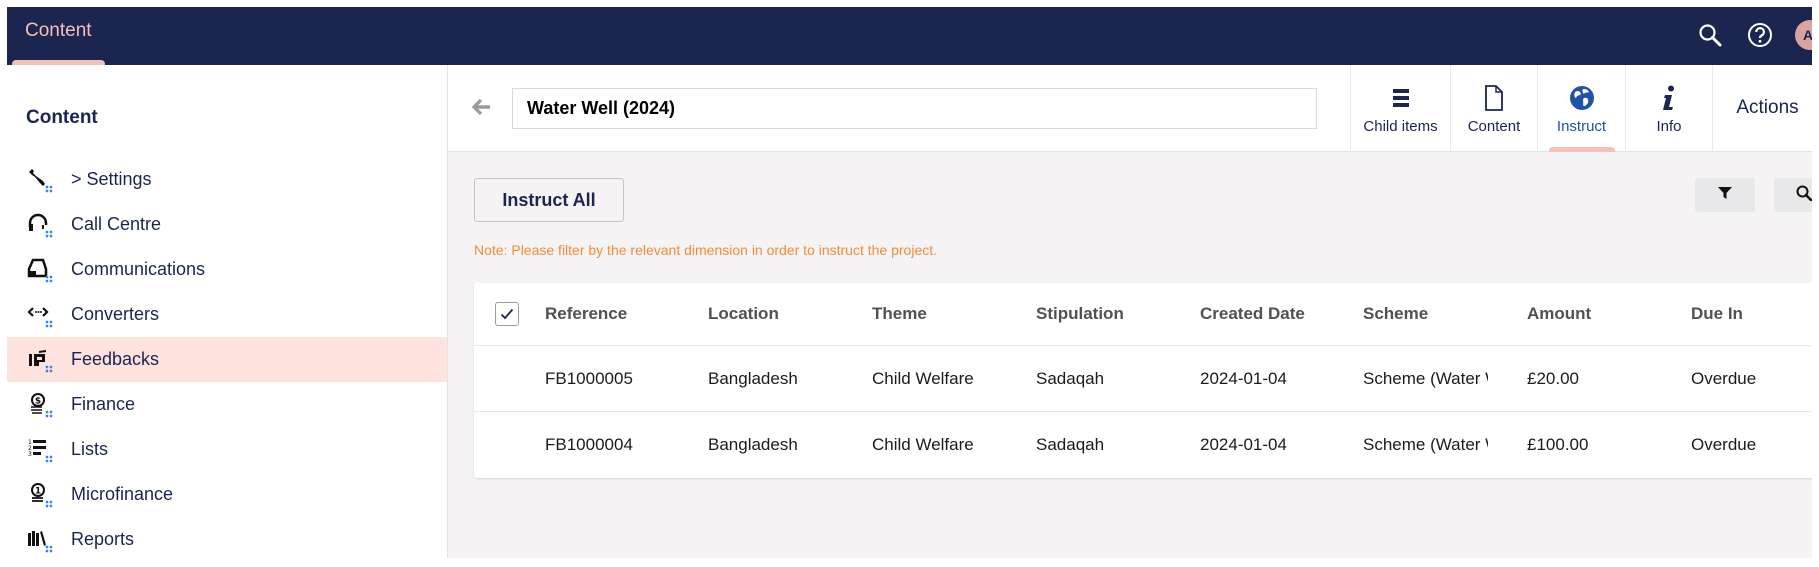 Image resolution: width=1819 pixels, height=567 pixels. I want to click on converter-icon, so click(41, 315).